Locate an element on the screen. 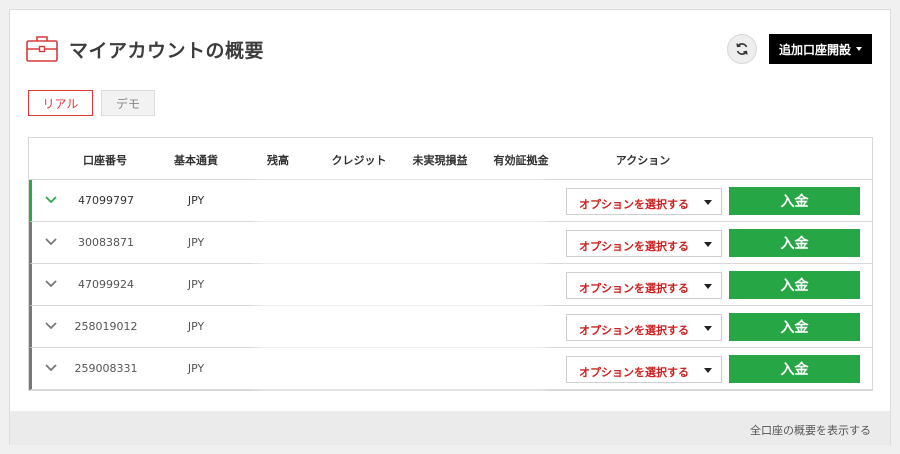  view-all-accounts-link: 全口座の概要を表示する is located at coordinates (810, 430).